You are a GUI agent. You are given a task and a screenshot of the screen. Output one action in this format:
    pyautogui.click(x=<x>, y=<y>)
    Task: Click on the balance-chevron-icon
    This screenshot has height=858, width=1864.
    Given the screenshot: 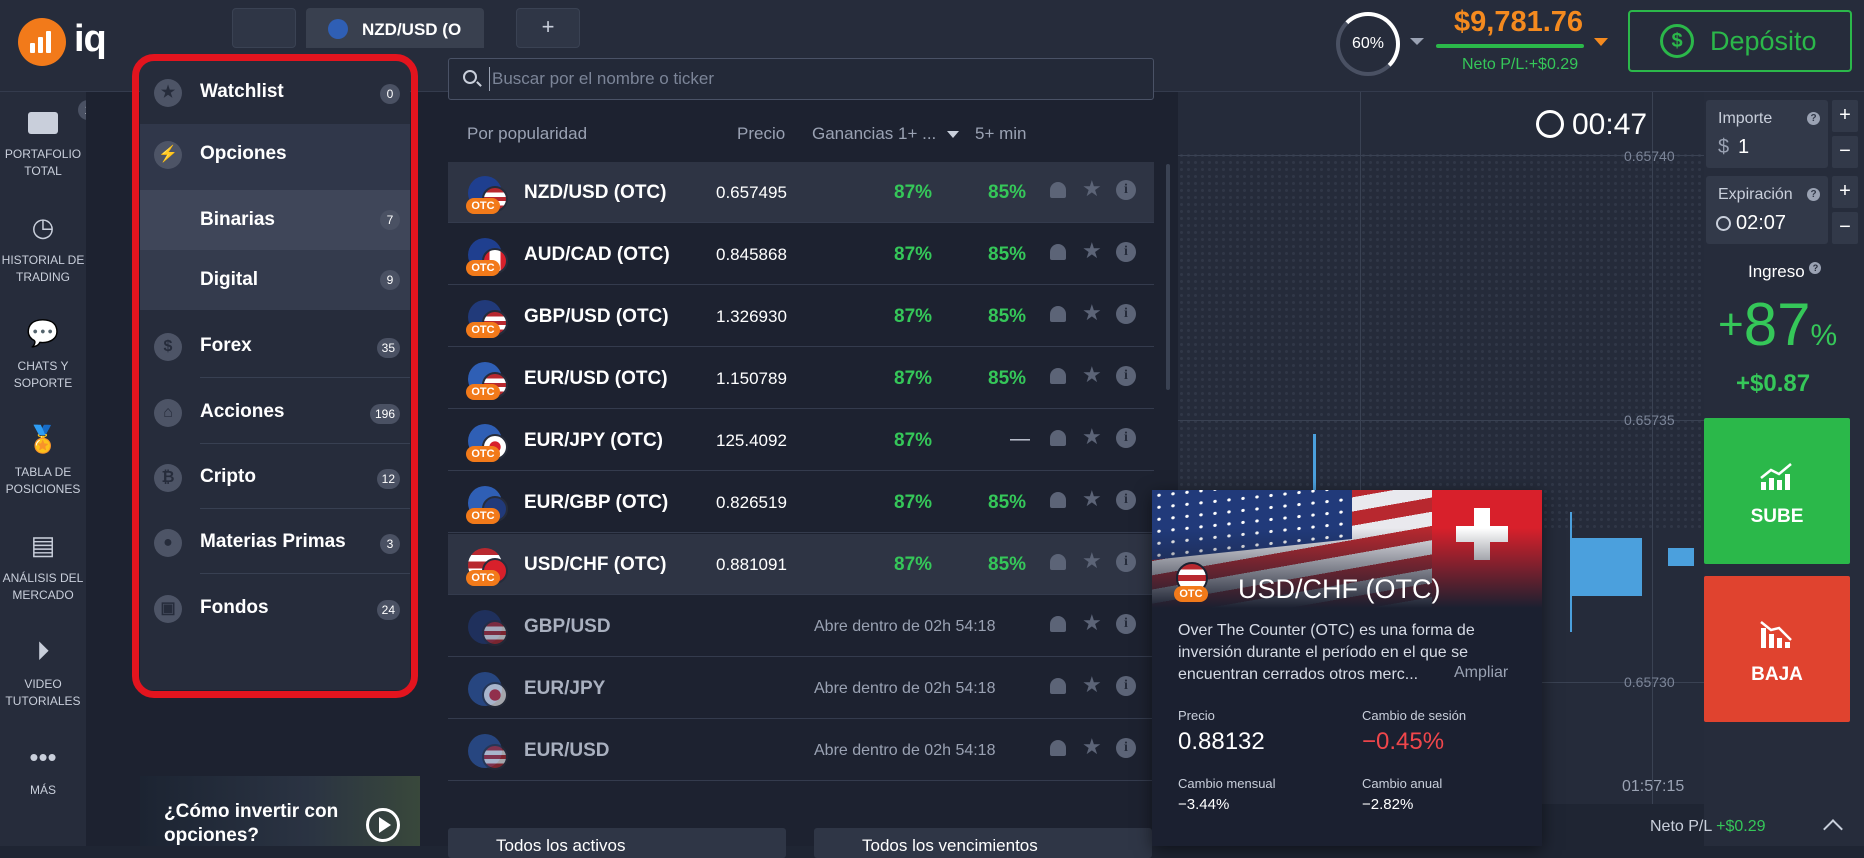 What is the action you would take?
    pyautogui.click(x=1601, y=42)
    